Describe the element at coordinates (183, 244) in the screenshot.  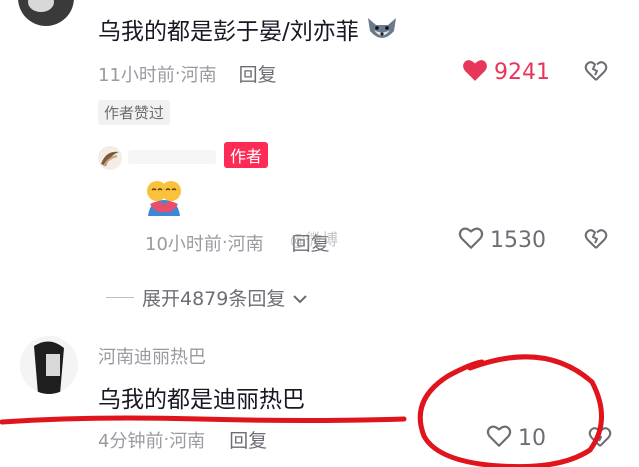
I see `reply-time: 10小时前` at that location.